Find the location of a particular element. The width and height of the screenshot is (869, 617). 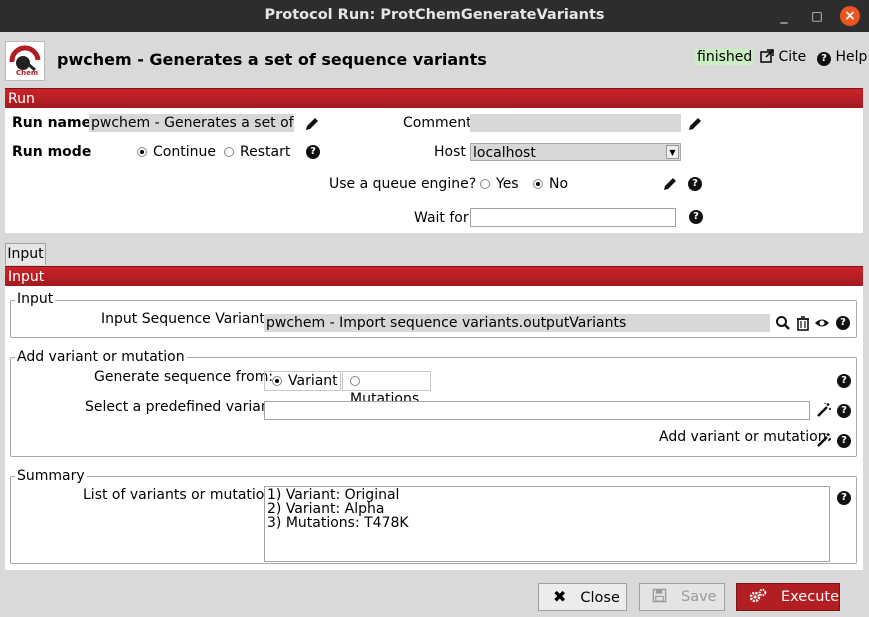

maximize-button: □ is located at coordinates (817, 16).